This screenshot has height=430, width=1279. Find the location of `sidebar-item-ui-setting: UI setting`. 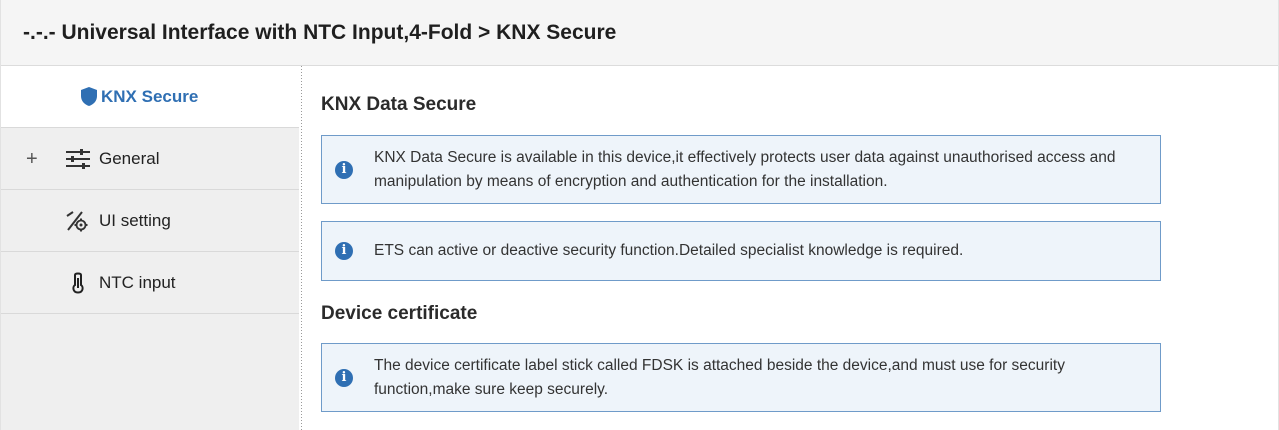

sidebar-item-ui-setting: UI setting is located at coordinates (150, 221).